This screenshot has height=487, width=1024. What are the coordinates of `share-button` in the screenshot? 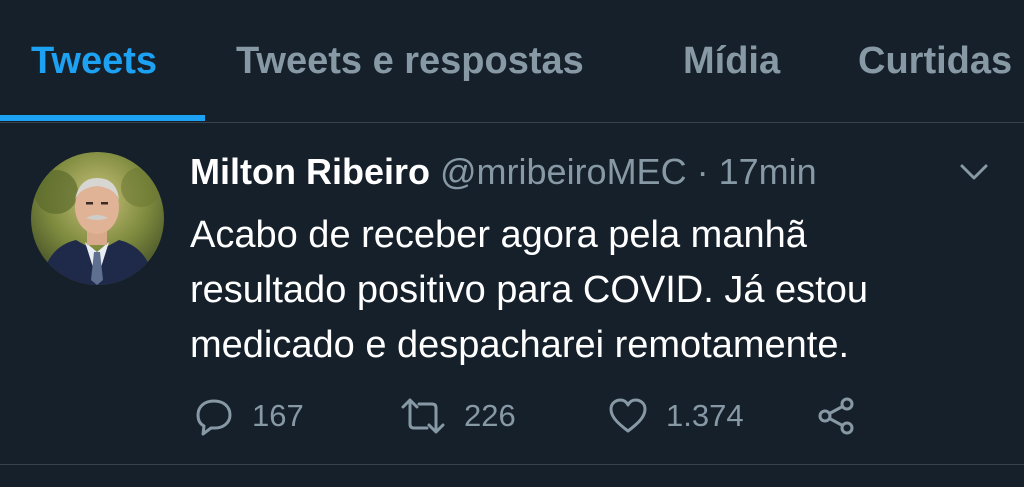 It's located at (836, 416).